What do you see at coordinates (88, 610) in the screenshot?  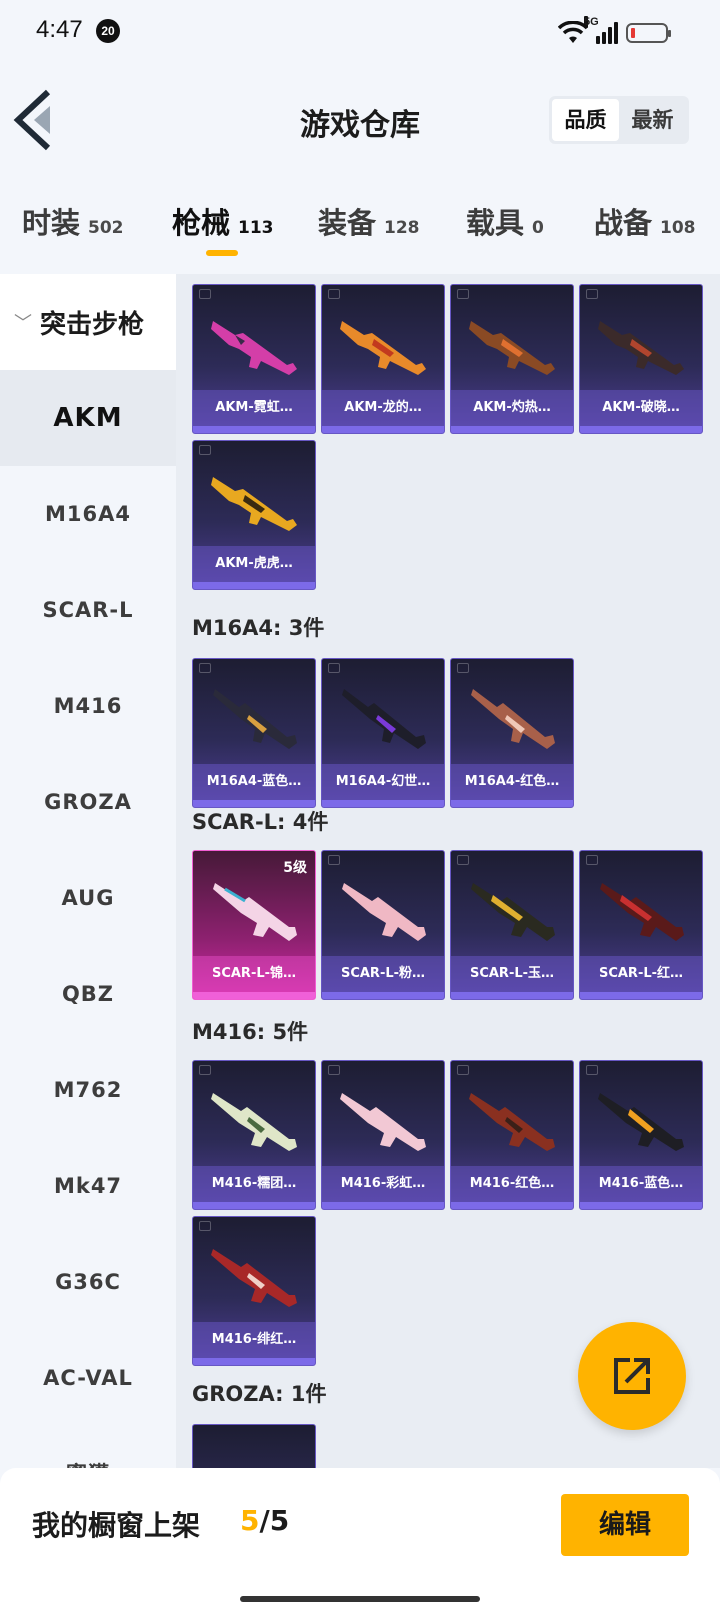 I see `sidebar-item-scar-l: SCAR-L` at bounding box center [88, 610].